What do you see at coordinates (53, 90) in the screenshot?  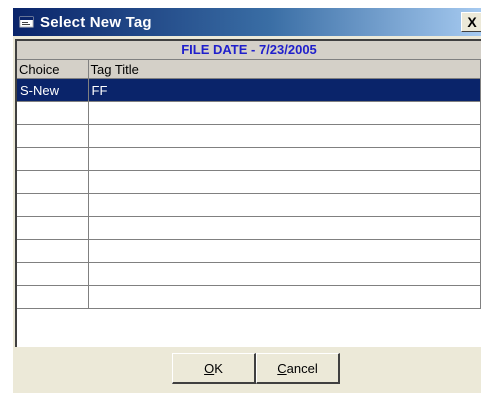 I see `cell-choice: S-New` at bounding box center [53, 90].